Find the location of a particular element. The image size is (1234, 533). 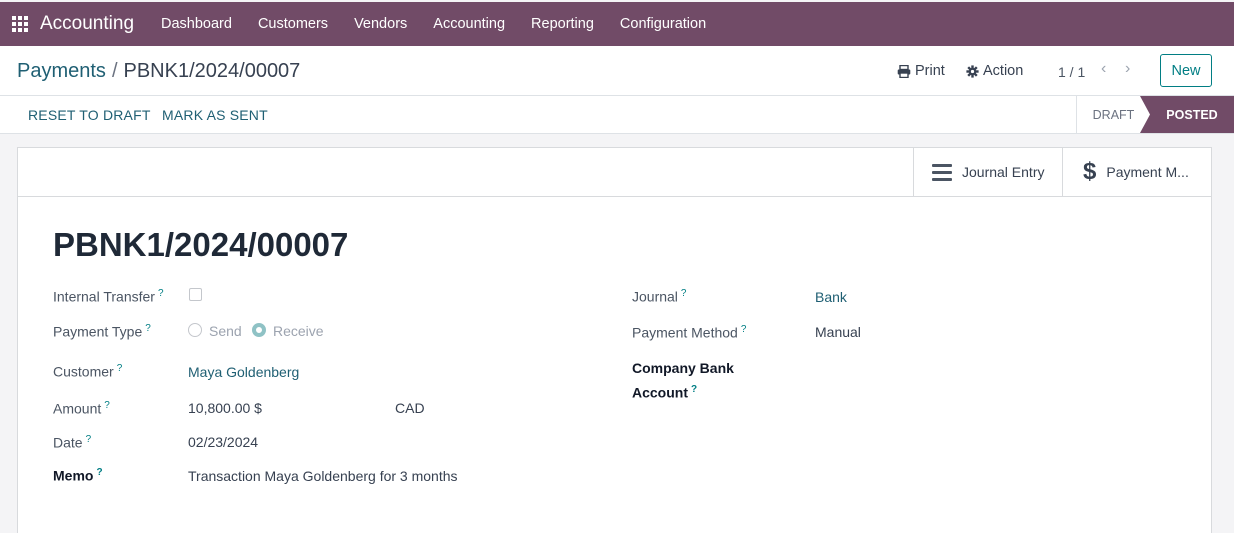

journal-entry-button: Journal Entry is located at coordinates (988, 172).